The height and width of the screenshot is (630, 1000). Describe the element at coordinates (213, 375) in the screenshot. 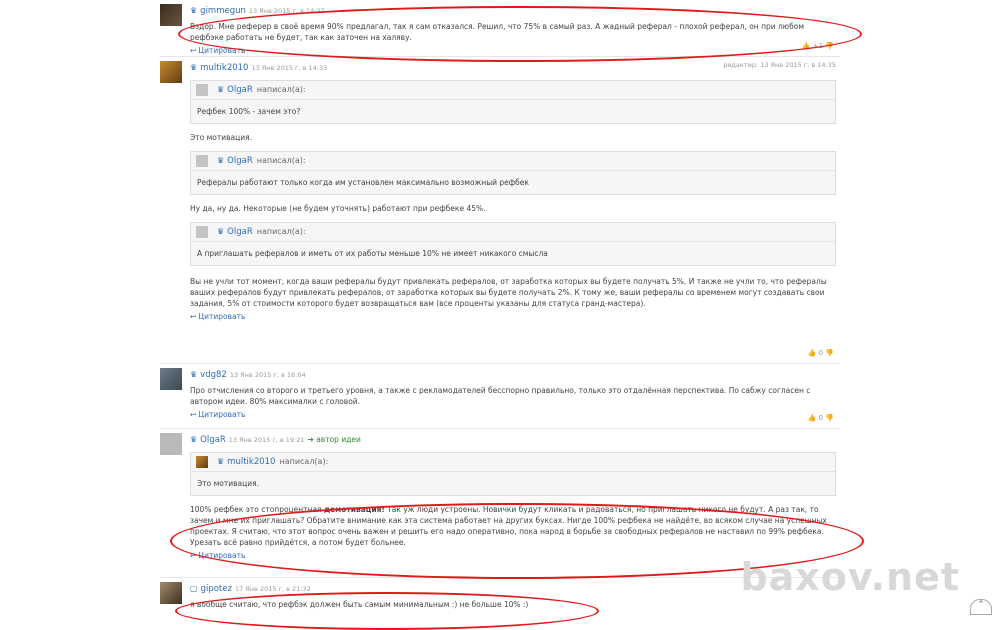

I see `username-link: vdg82` at that location.